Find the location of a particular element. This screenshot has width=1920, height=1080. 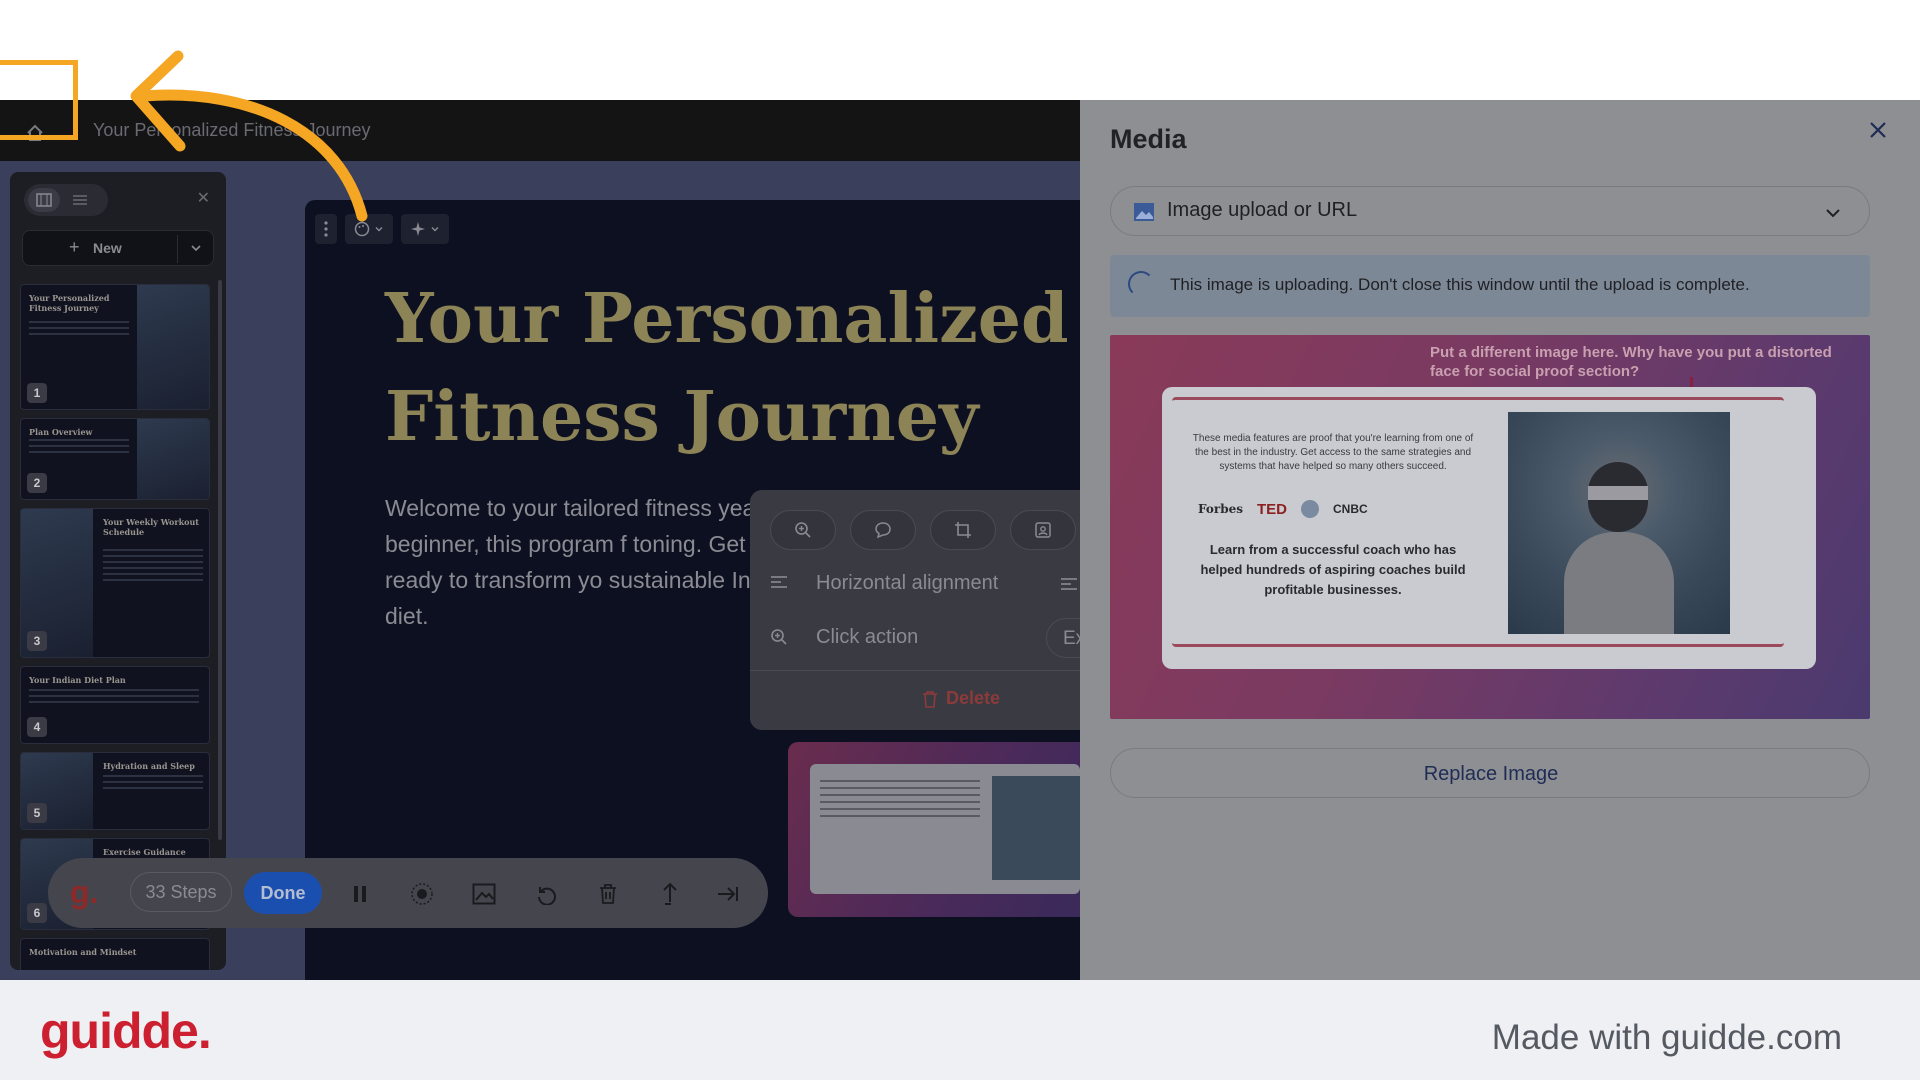

slide-thumbnail-5: Hydration and Sleep 5 is located at coordinates (115, 791).